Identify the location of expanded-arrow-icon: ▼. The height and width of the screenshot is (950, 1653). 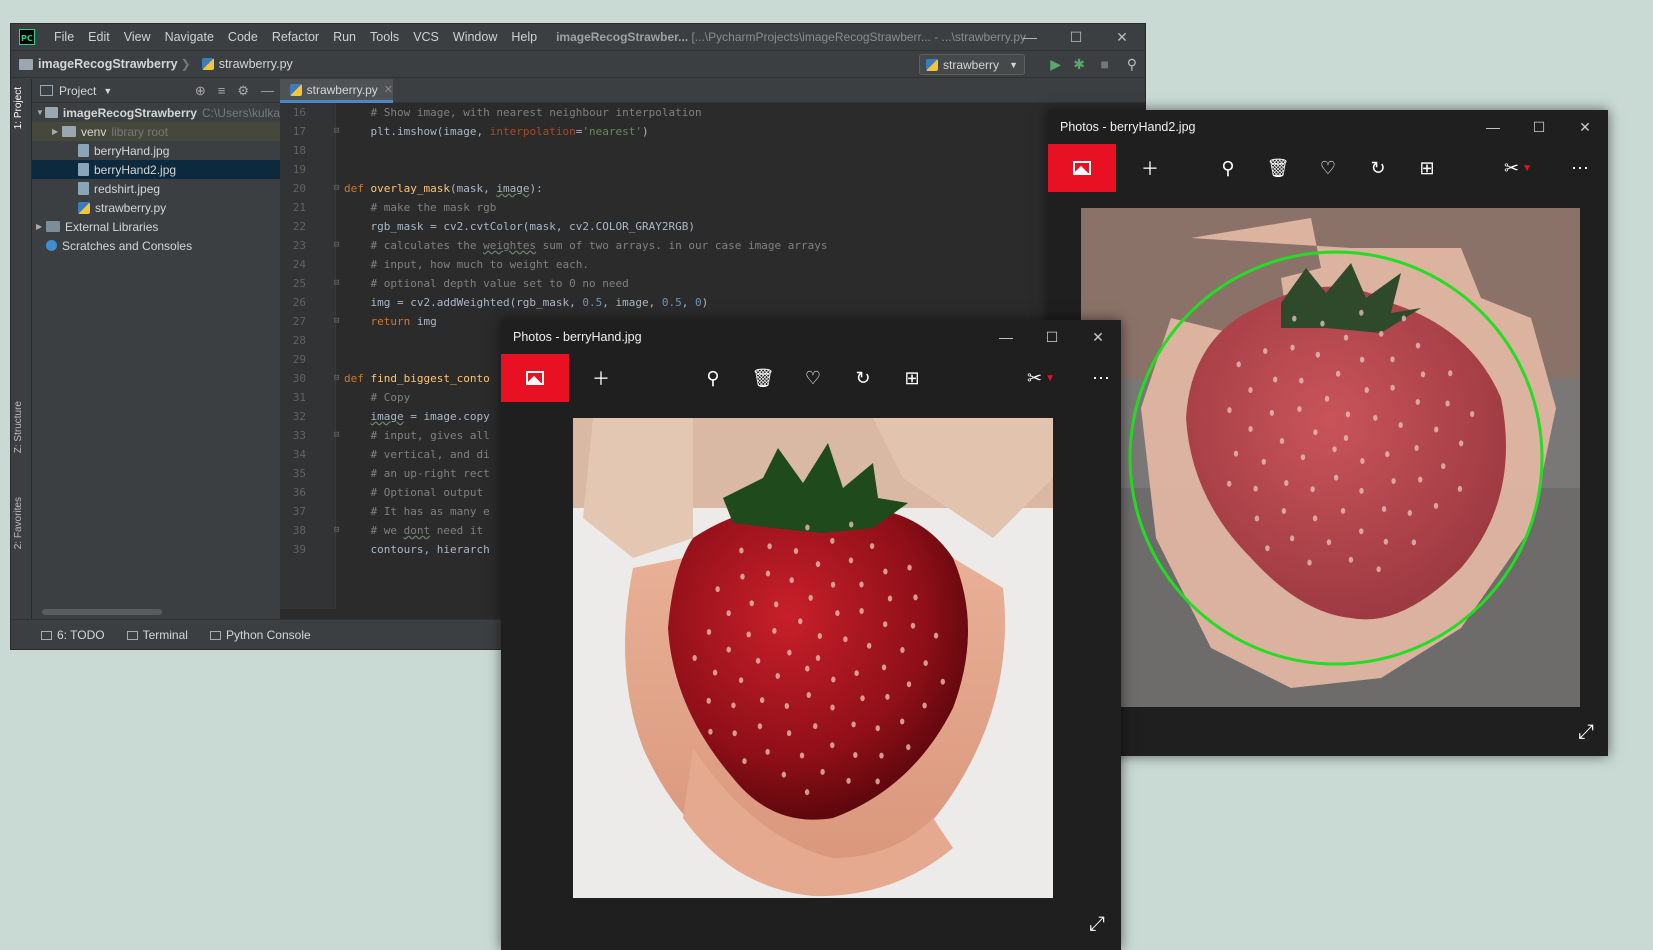
(40, 112).